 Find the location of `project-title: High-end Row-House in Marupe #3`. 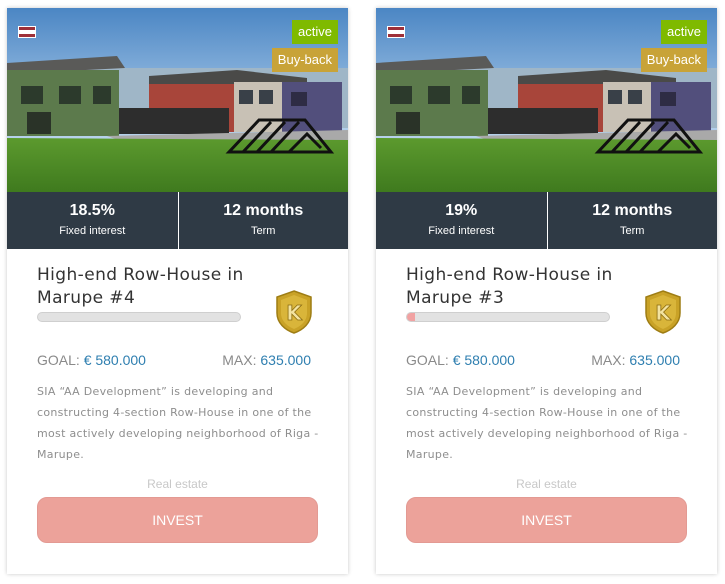

project-title: High-end Row-House in Marupe #3 is located at coordinates (521, 287).